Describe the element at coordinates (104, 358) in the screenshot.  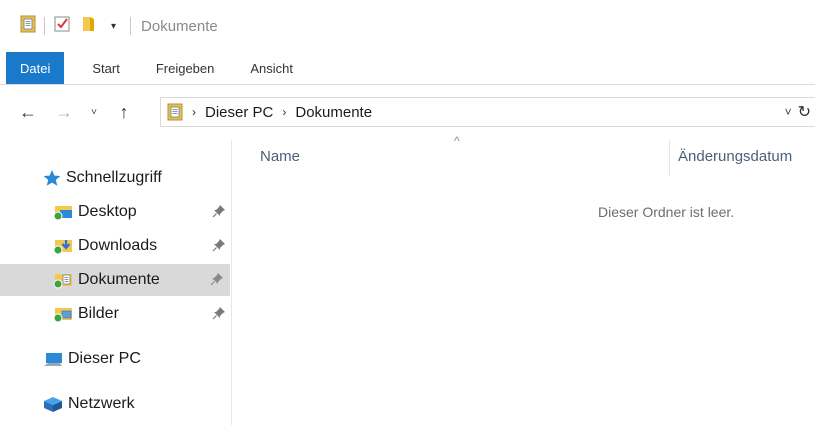
I see `sidebar-item-label: Dieser PC` at that location.